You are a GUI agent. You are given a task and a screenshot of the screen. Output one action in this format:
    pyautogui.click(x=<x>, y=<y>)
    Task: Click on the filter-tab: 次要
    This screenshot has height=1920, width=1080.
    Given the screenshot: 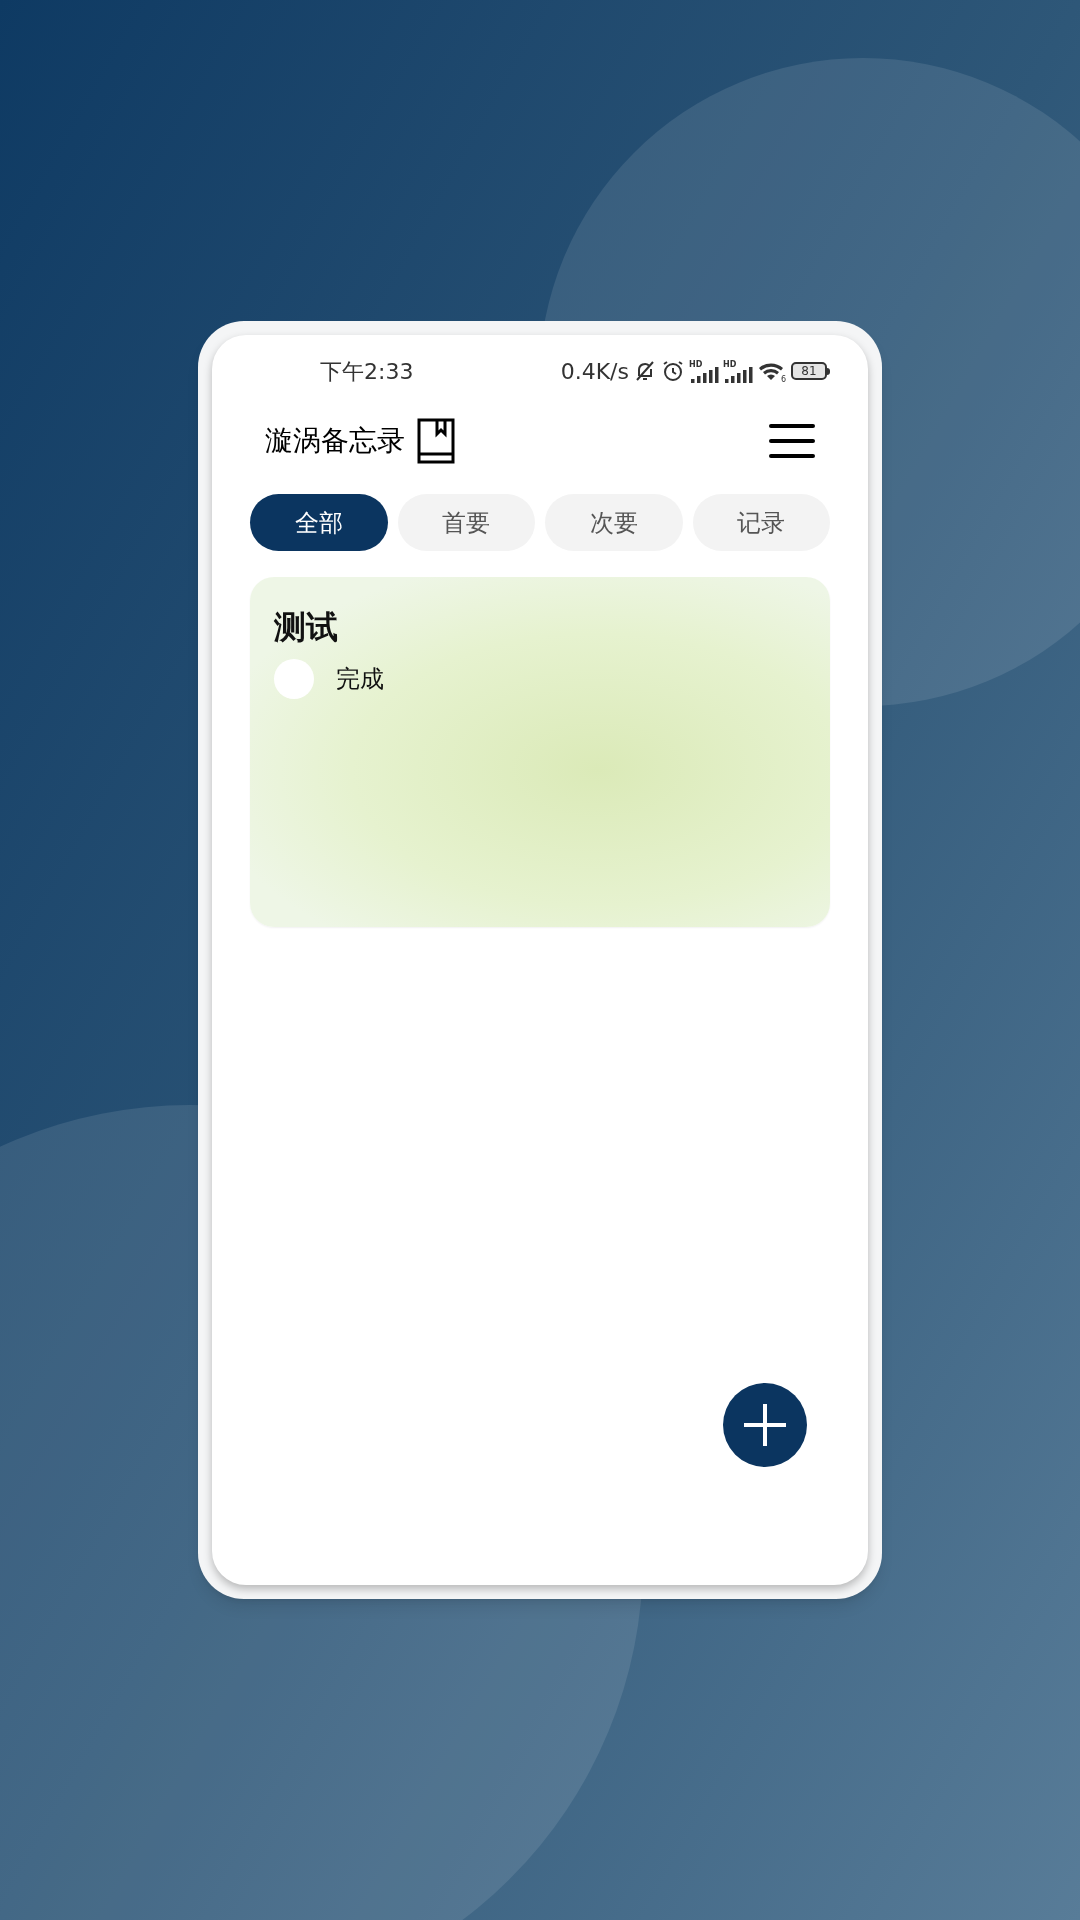 What is the action you would take?
    pyautogui.click(x=614, y=522)
    